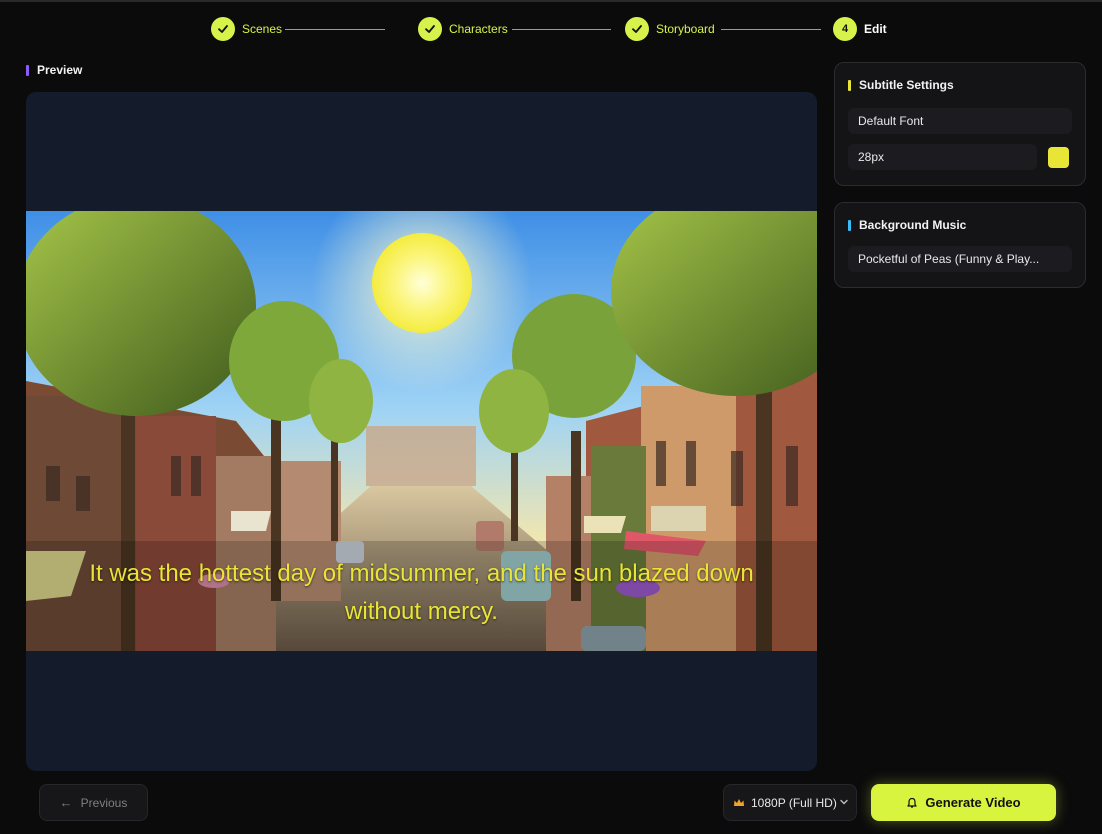 The width and height of the screenshot is (1102, 834). I want to click on subtitle-settings-title: Subtitle Settings, so click(906, 85).